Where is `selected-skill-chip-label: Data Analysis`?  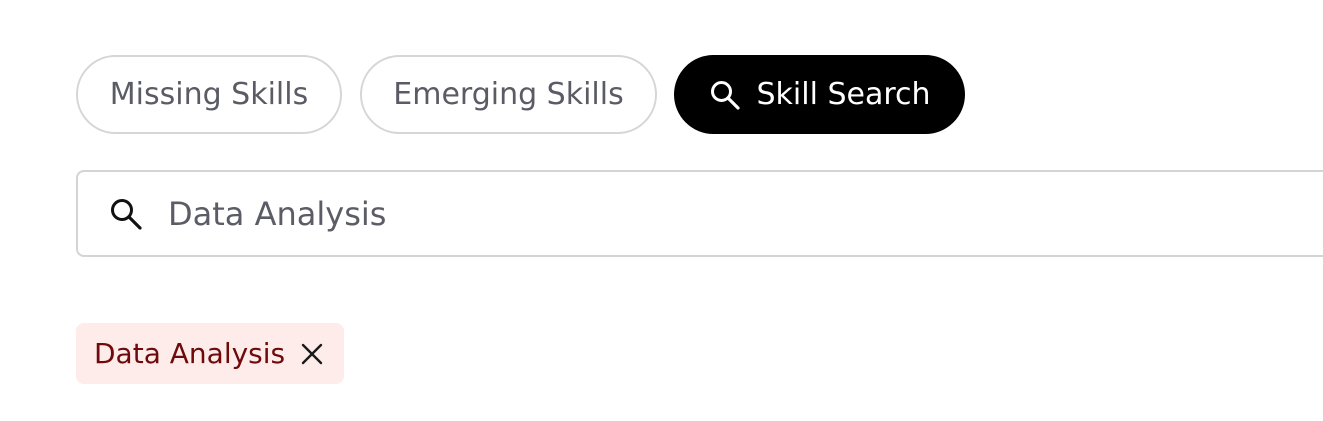 selected-skill-chip-label: Data Analysis is located at coordinates (190, 353).